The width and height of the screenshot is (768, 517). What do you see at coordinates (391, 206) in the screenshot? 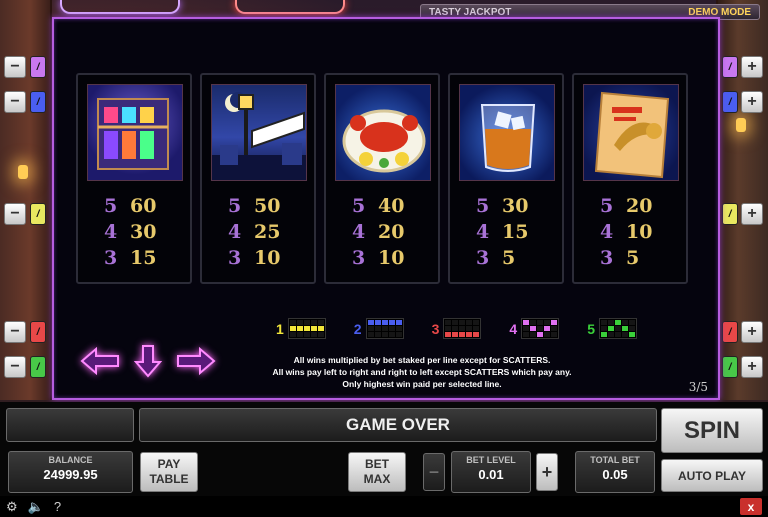
I see `pay-value: 40` at bounding box center [391, 206].